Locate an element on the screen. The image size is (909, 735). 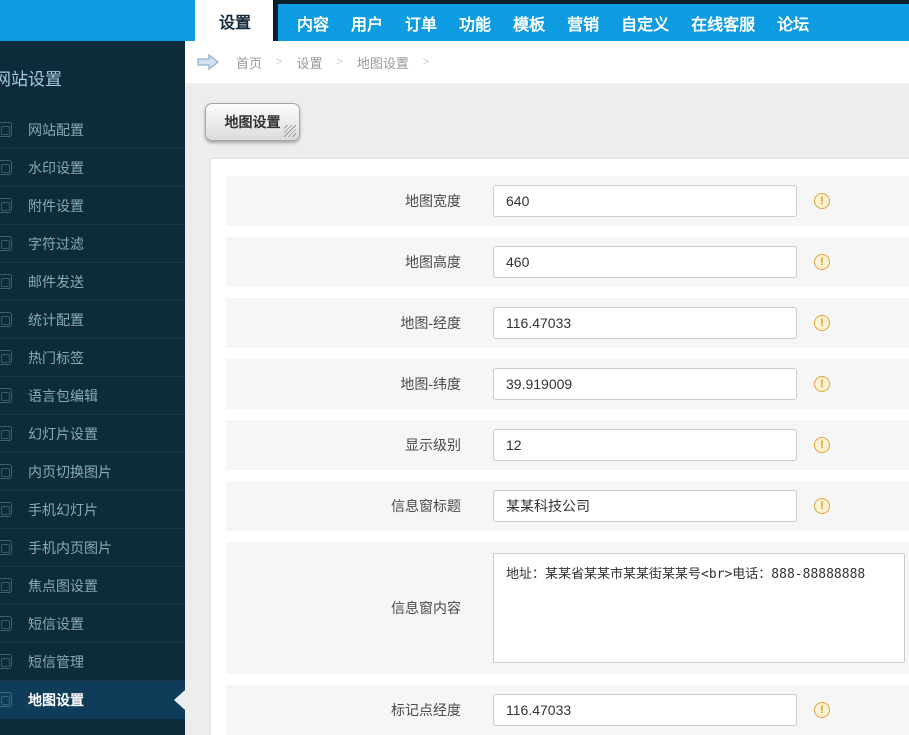
sidebar-item-label: 附件设置 is located at coordinates (56, 205).